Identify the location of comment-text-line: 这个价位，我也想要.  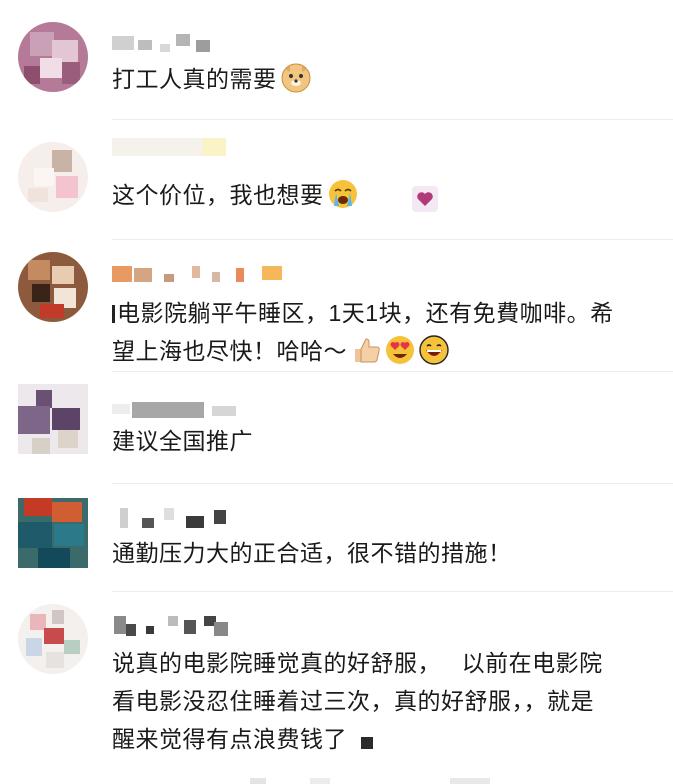
(218, 195).